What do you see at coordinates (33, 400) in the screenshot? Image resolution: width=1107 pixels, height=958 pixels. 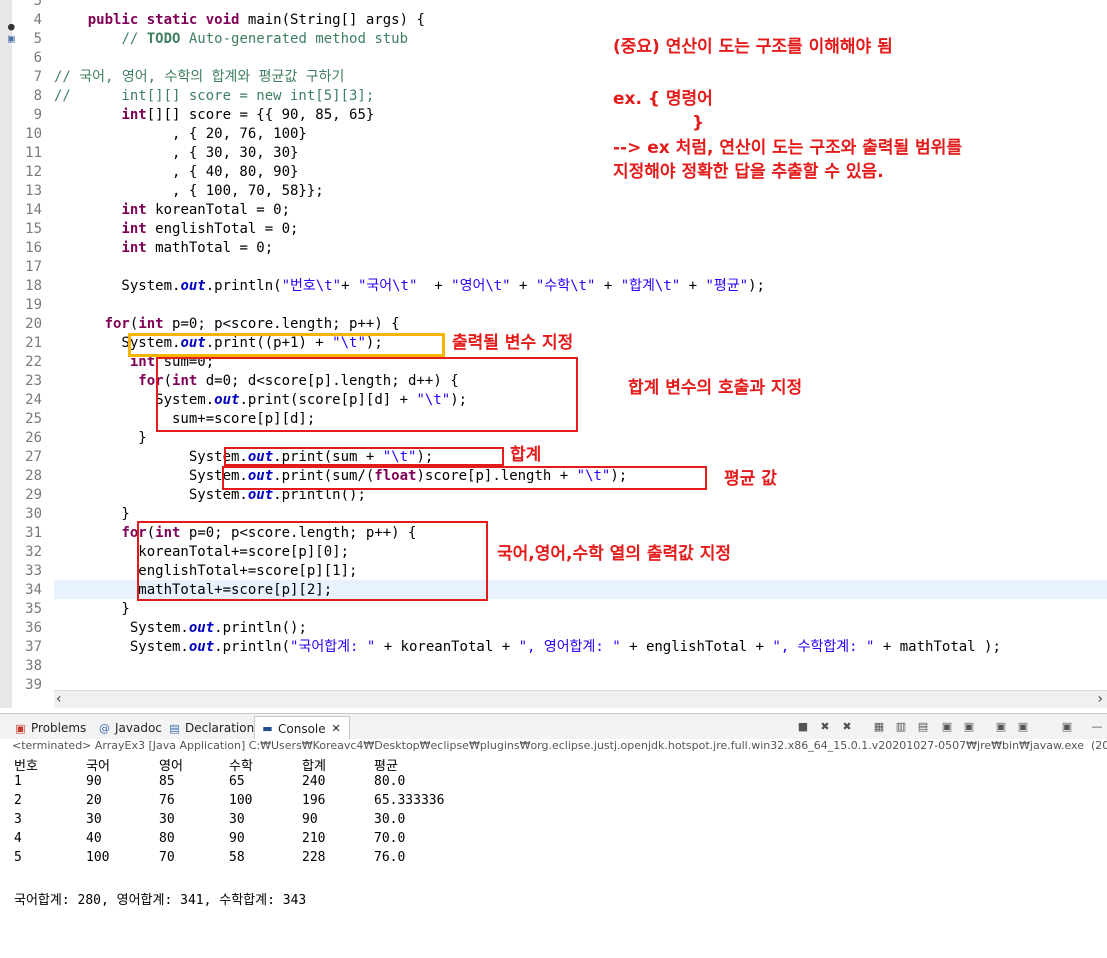 I see `line-number: 24` at bounding box center [33, 400].